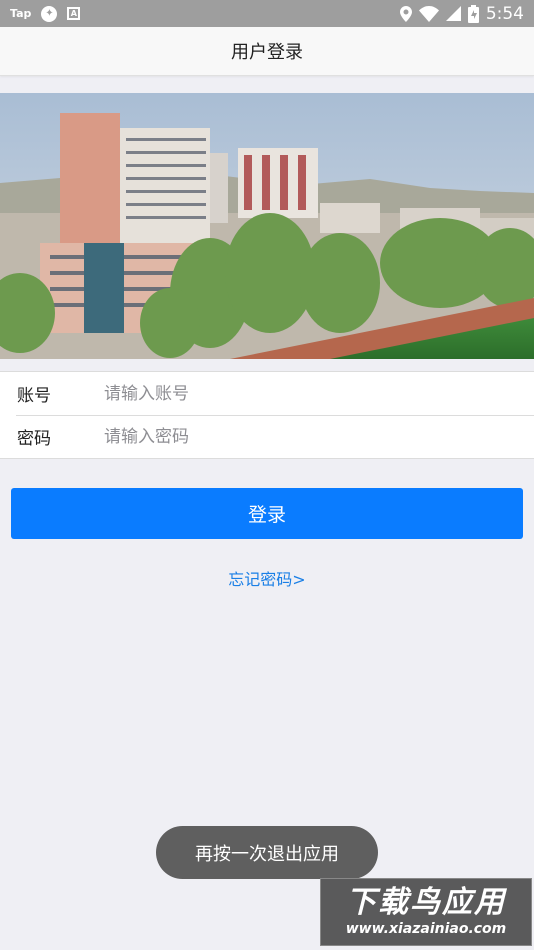 This screenshot has width=534, height=950. What do you see at coordinates (461, 13) in the screenshot?
I see `status-right: 5:54` at bounding box center [461, 13].